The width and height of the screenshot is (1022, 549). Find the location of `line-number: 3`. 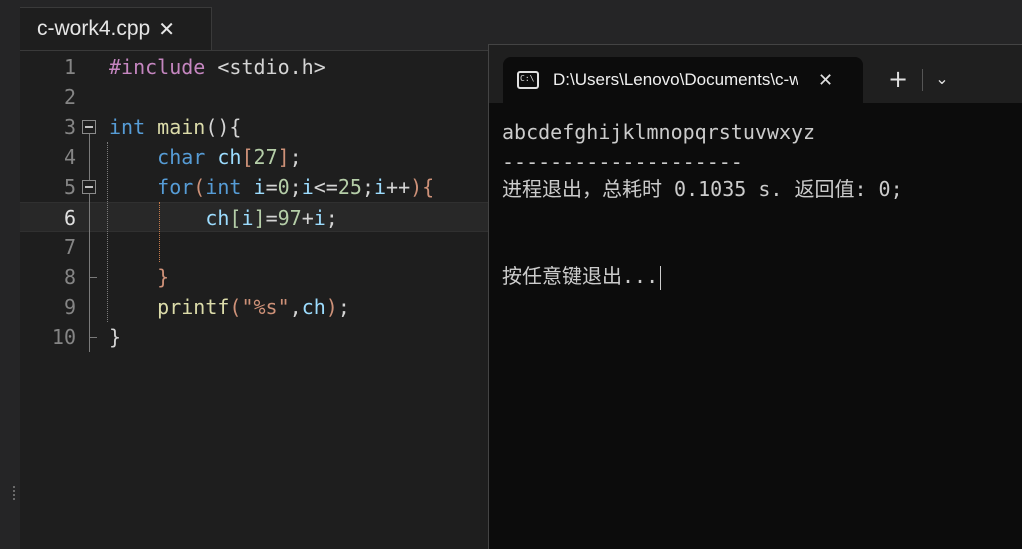

line-number: 3 is located at coordinates (69, 127).